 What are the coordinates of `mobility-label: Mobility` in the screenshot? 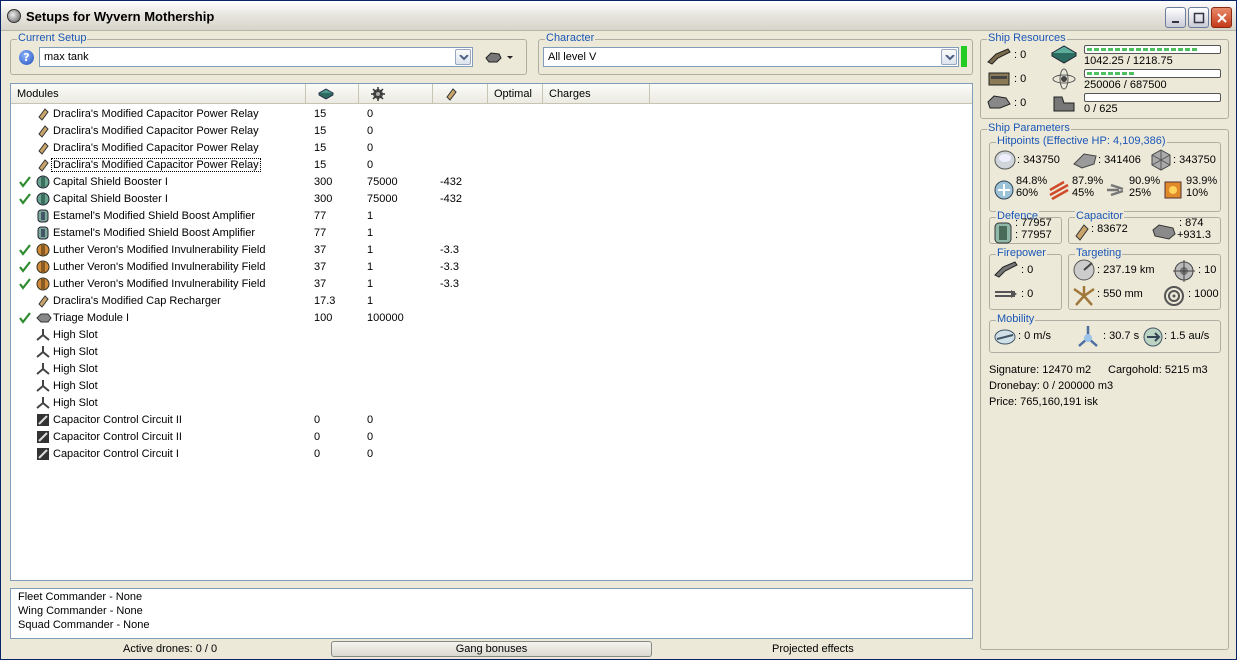 It's located at (1016, 319).